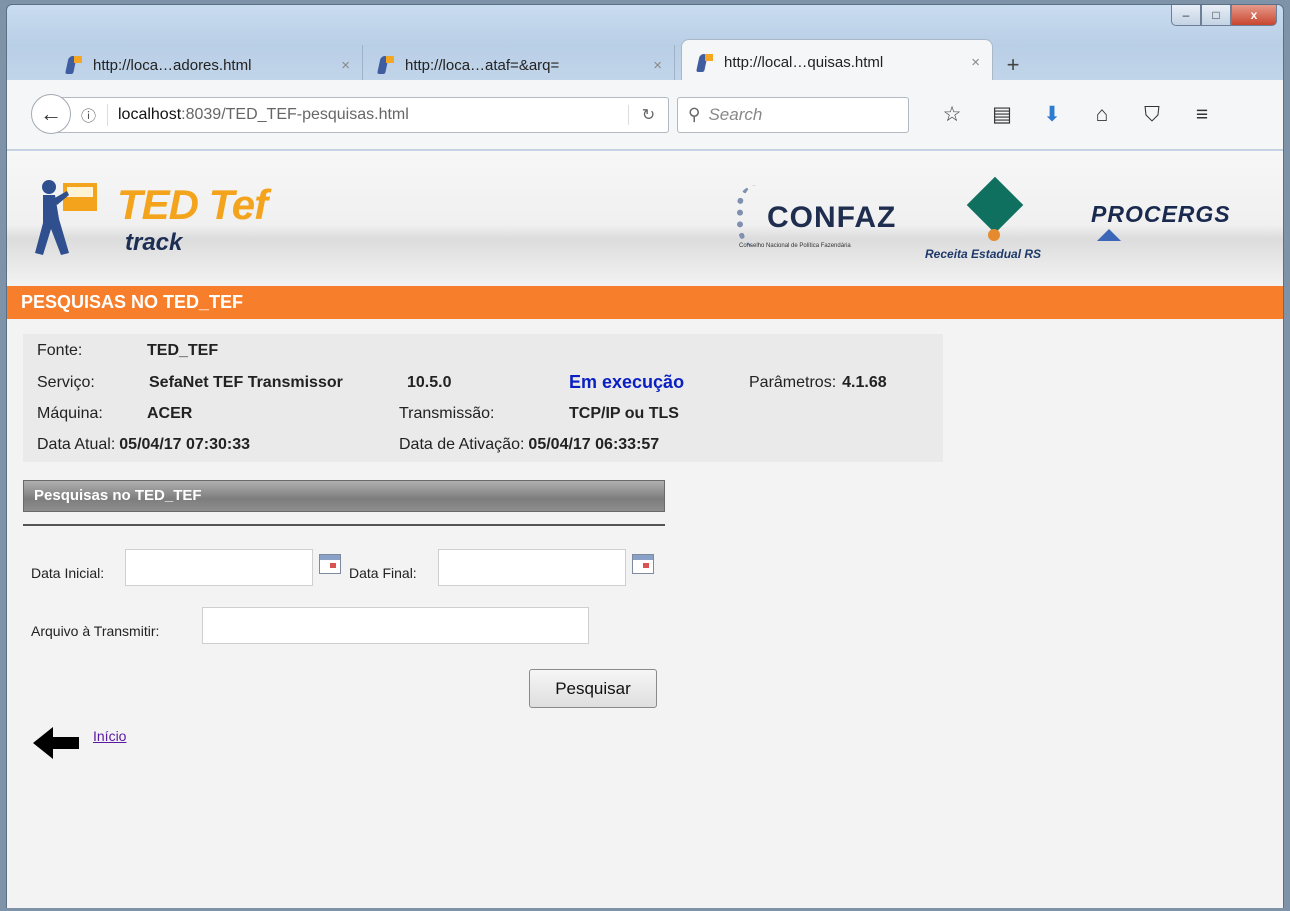 The image size is (1290, 911). Describe the element at coordinates (185, 444) in the screenshot. I see `data-atual-value: 05/04/17 07:30:33` at that location.